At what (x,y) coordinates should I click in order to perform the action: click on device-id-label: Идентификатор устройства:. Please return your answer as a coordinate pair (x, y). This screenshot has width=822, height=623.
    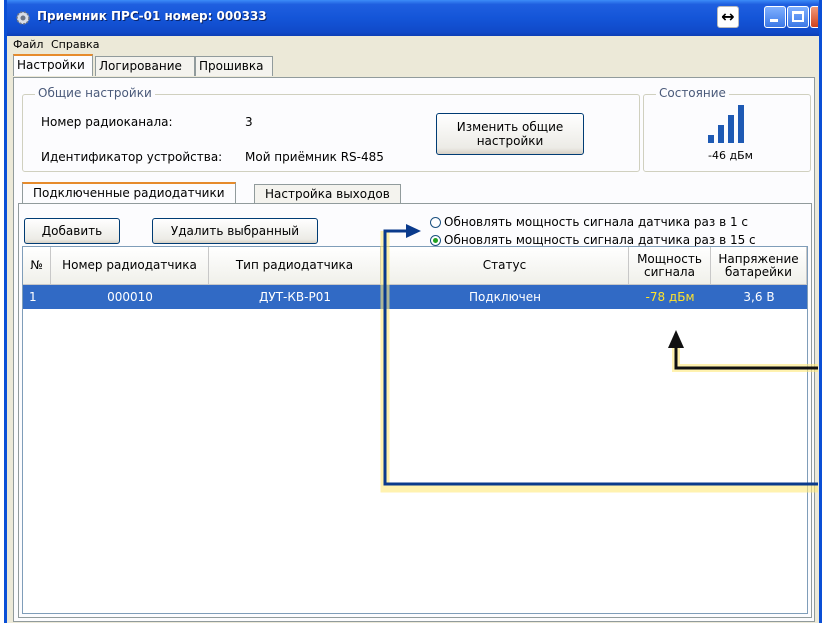
    Looking at the image, I should click on (132, 157).